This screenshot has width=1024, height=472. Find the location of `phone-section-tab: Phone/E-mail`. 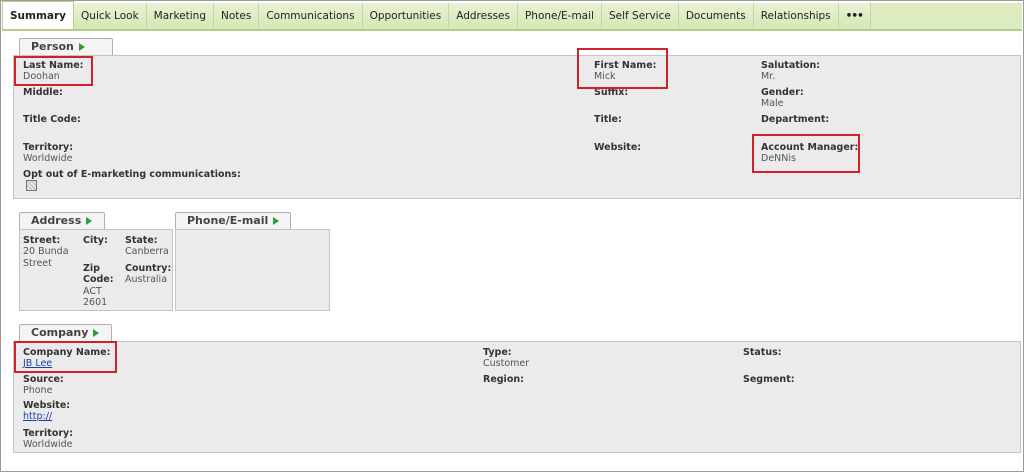

phone-section-tab: Phone/E-mail is located at coordinates (233, 220).